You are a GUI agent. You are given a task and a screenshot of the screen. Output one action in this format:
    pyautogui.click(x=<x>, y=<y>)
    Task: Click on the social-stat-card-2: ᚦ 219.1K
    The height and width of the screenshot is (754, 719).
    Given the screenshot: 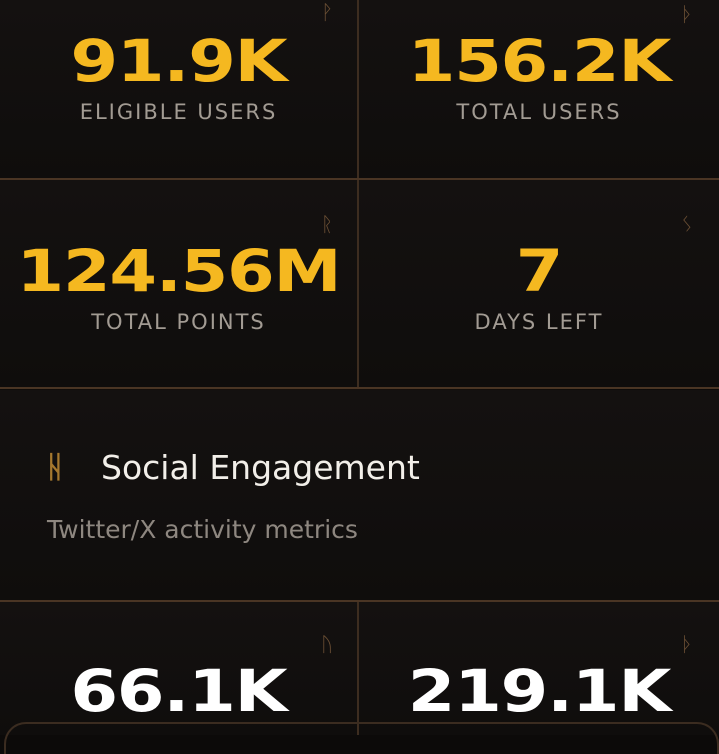 What is the action you would take?
    pyautogui.click(x=539, y=668)
    